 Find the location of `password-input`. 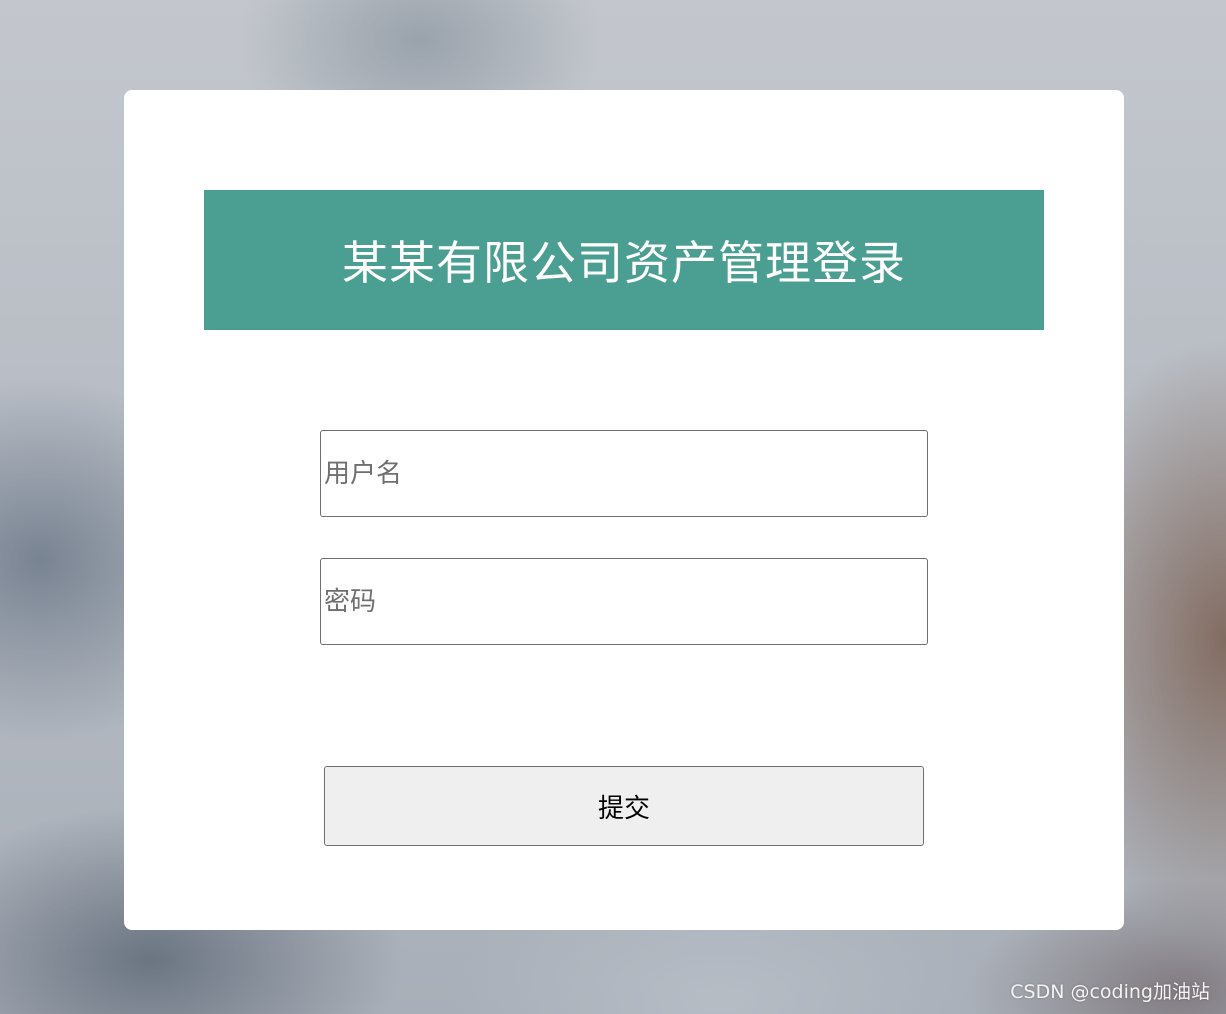

password-input is located at coordinates (624, 601).